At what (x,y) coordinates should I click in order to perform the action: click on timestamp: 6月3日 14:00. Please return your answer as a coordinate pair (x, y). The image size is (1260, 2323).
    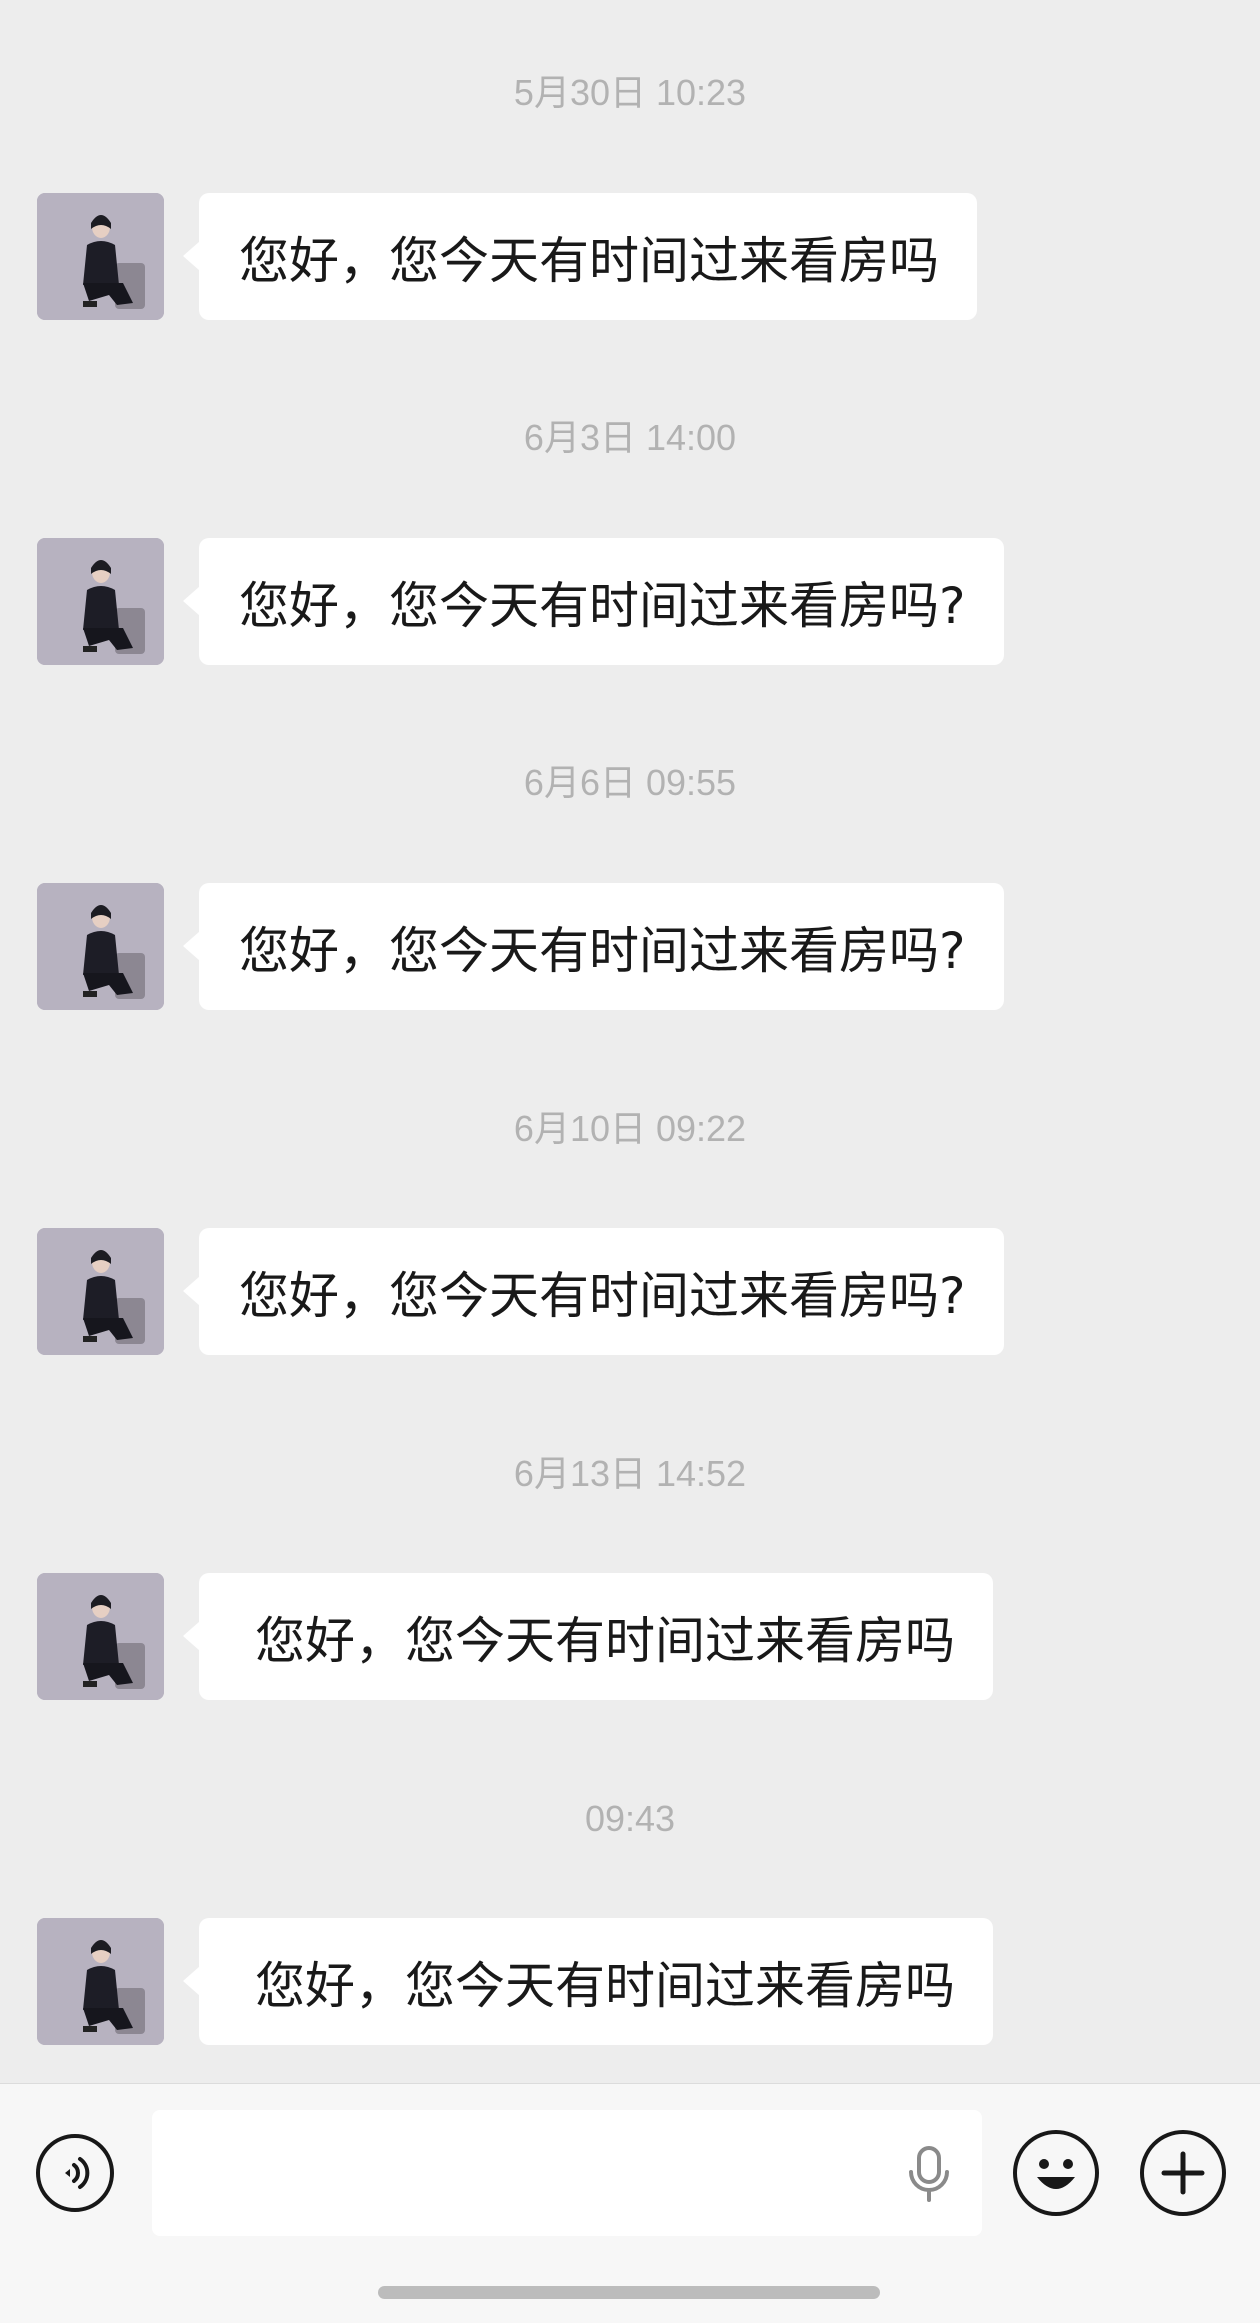
    Looking at the image, I should click on (630, 437).